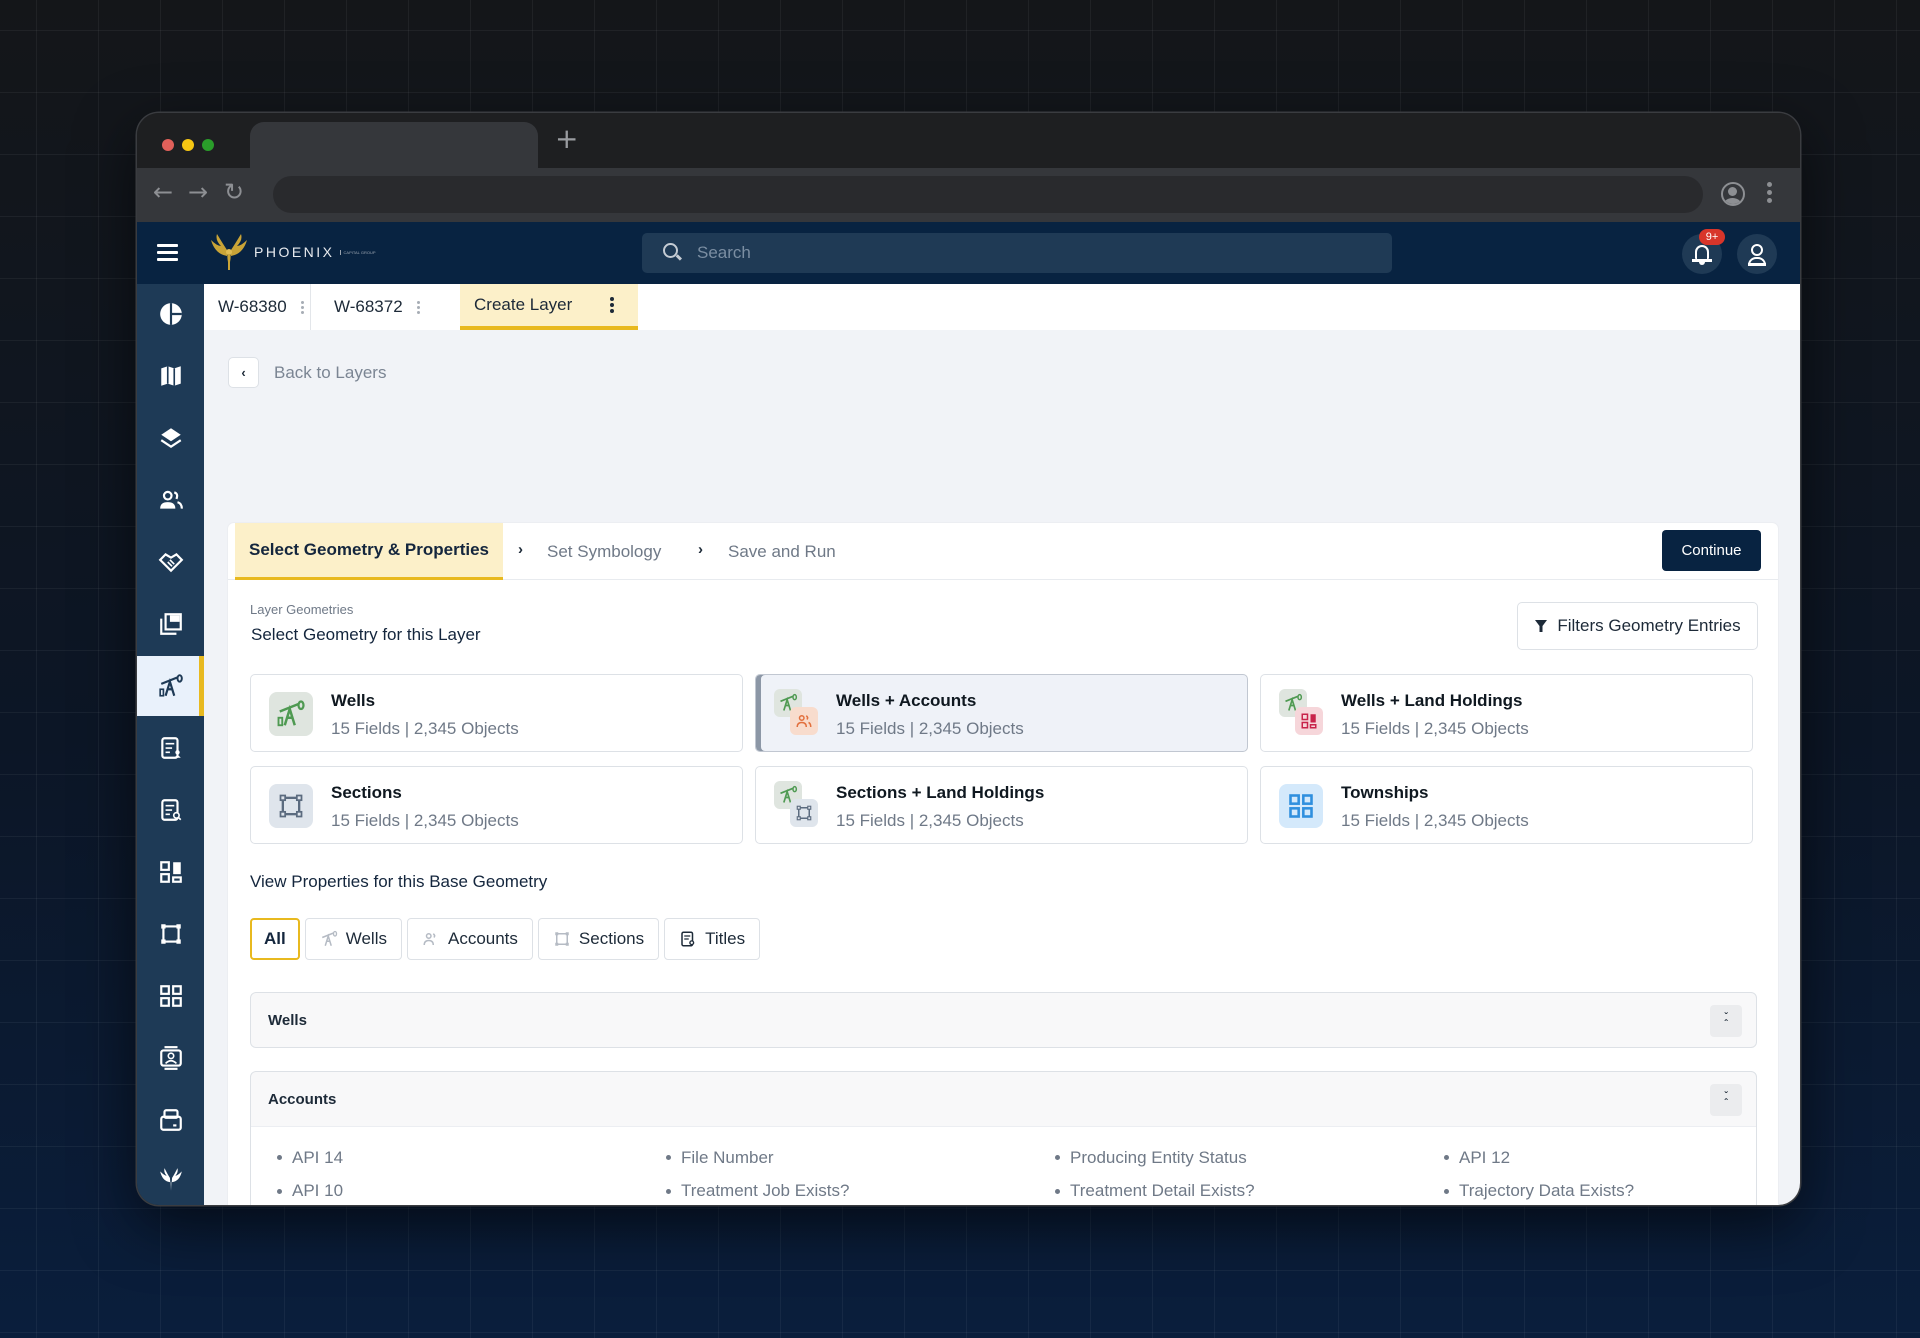  I want to click on users-icon, so click(171, 499).